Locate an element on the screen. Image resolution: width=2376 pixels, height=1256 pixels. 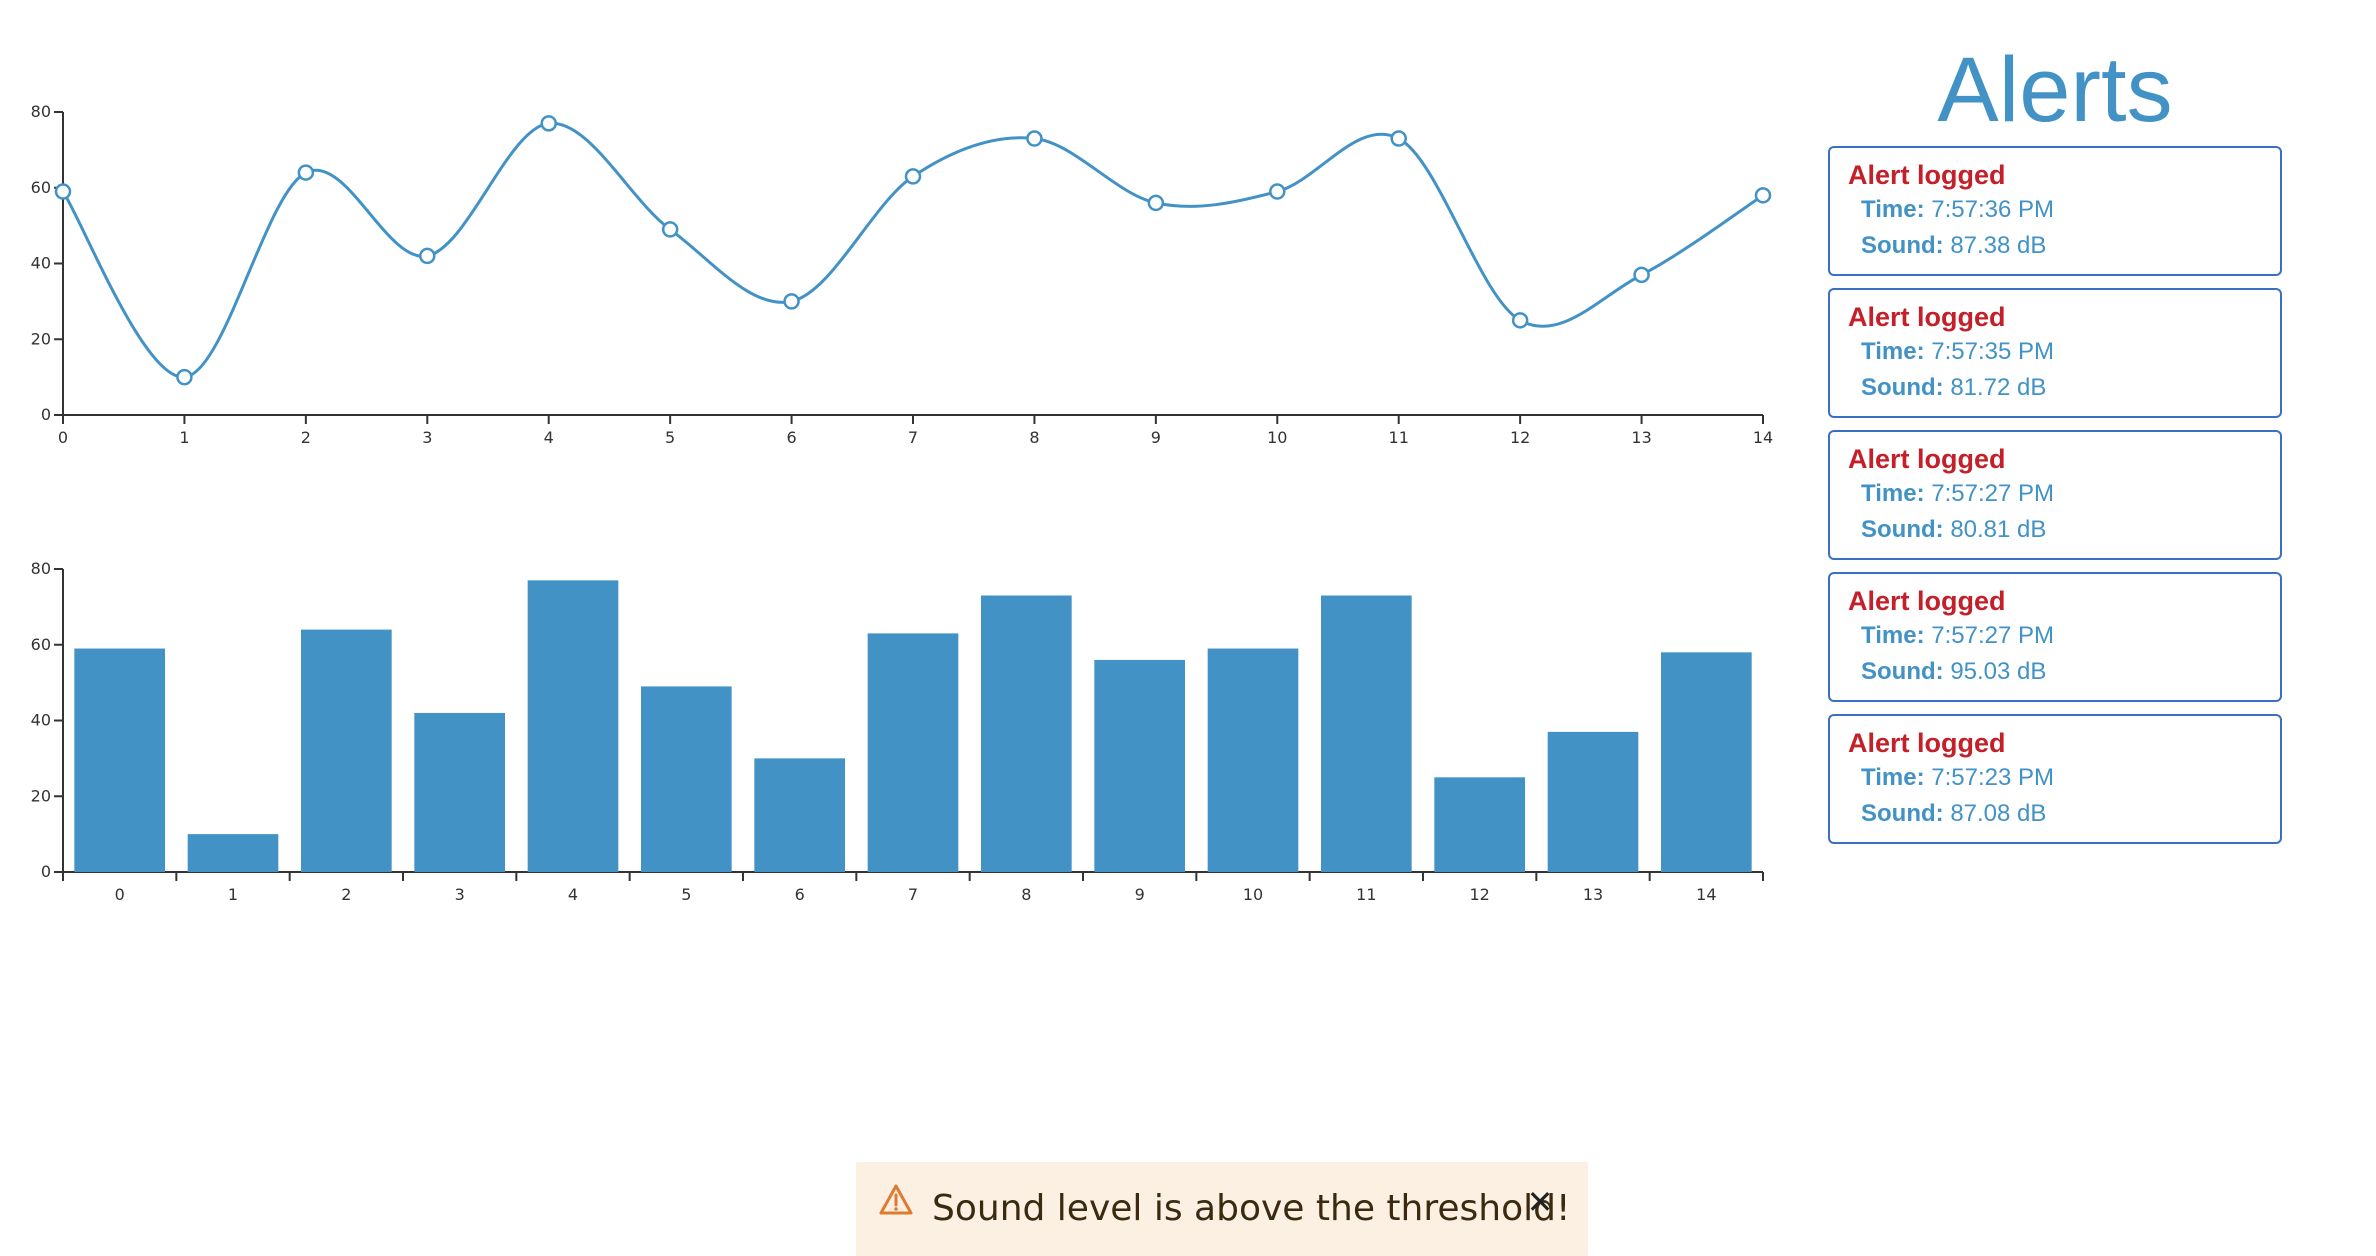
x-tick-label: 14 is located at coordinates (1706, 894).